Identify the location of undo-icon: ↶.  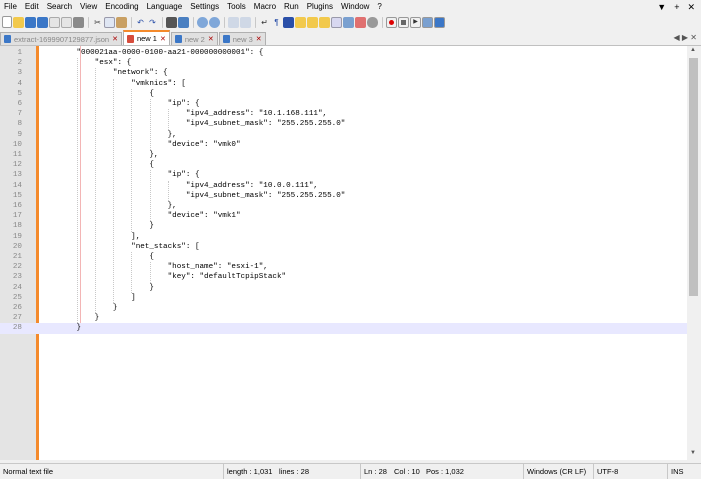
(140, 22).